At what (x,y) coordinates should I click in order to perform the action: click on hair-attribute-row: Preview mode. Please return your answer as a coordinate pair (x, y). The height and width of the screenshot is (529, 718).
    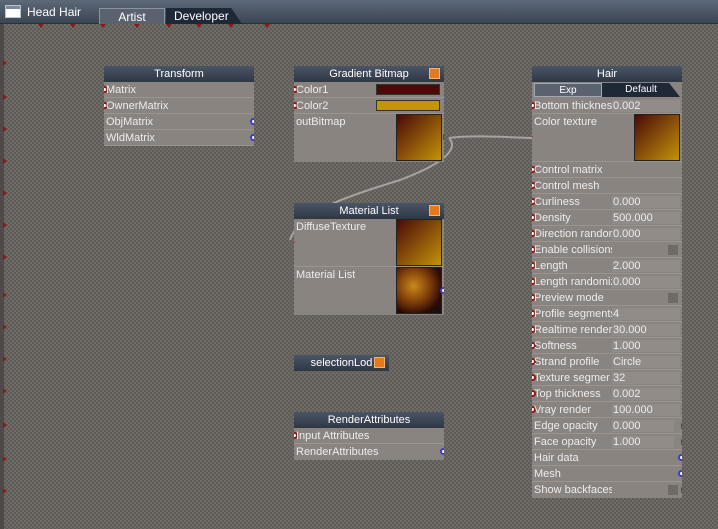
    Looking at the image, I should click on (607, 298).